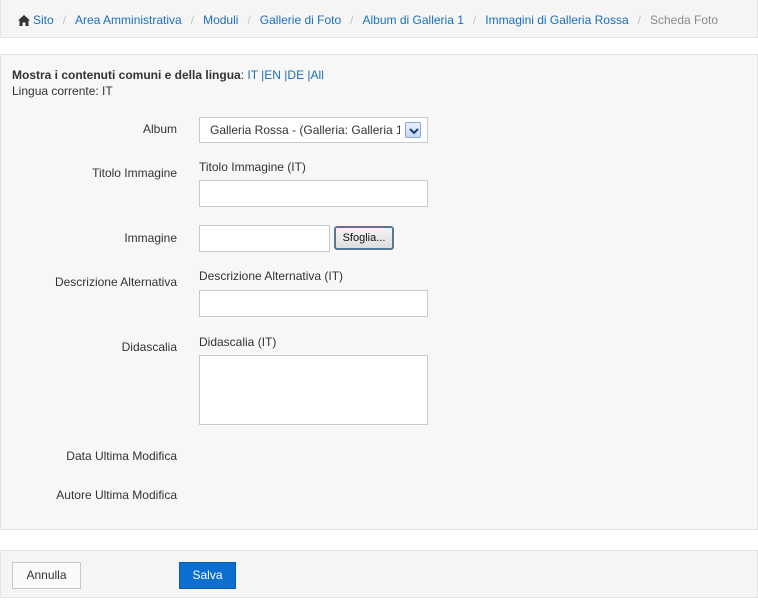 This screenshot has height=600, width=758. Describe the element at coordinates (413, 130) in the screenshot. I see `chevron-down-icon` at that location.